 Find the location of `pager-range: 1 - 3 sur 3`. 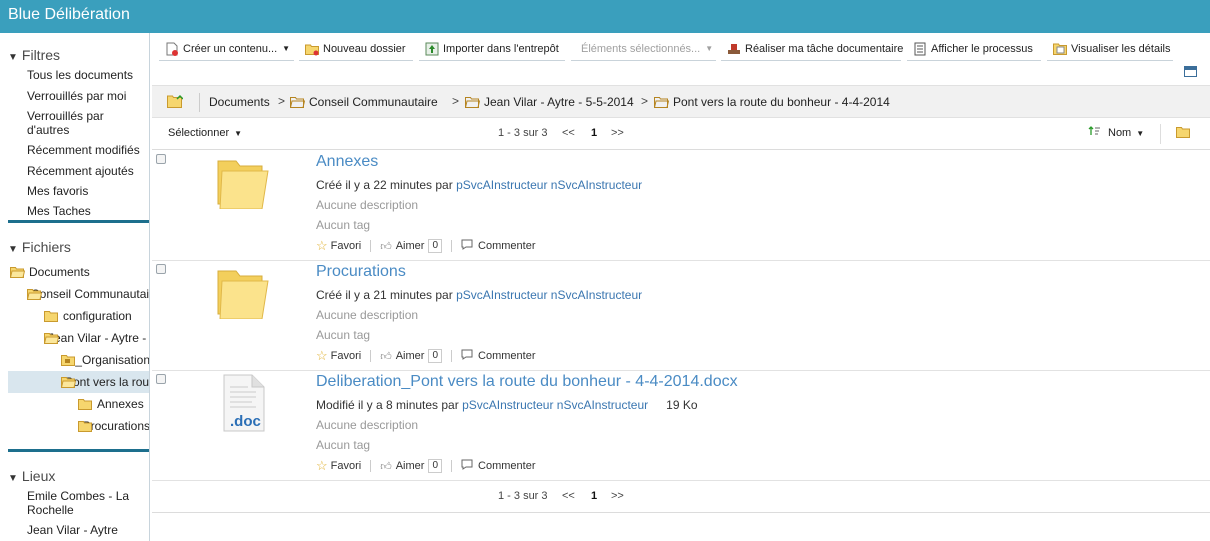

pager-range: 1 - 3 sur 3 is located at coordinates (523, 133).